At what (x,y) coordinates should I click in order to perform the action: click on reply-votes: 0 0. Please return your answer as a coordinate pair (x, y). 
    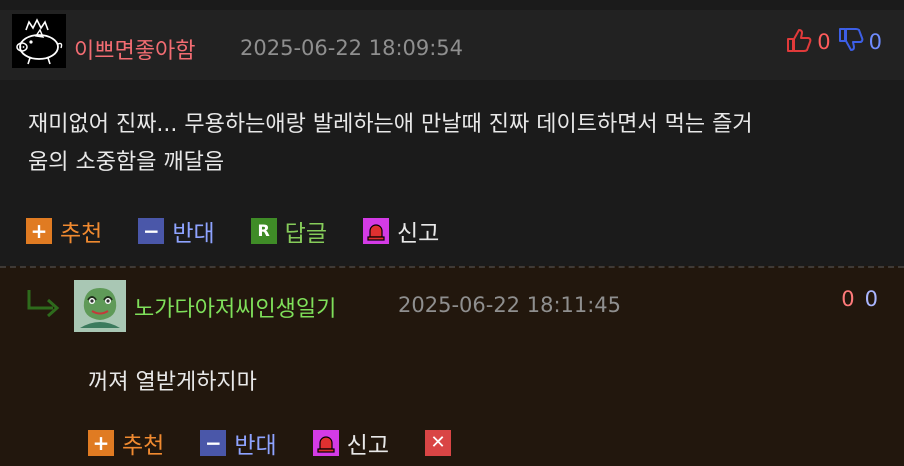
    Looking at the image, I should click on (859, 299).